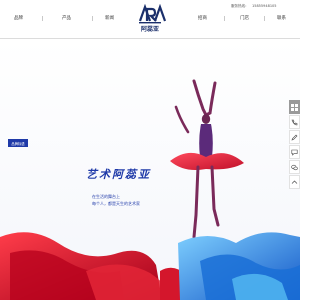 The height and width of the screenshot is (300, 320). I want to click on sidebar-chat-button, so click(294, 152).